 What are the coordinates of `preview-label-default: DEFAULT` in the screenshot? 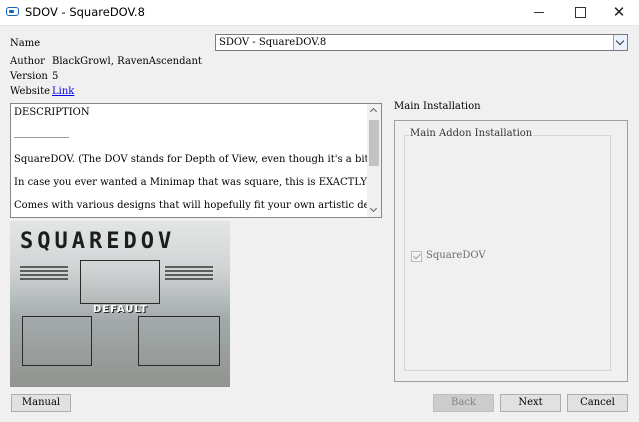 It's located at (120, 309).